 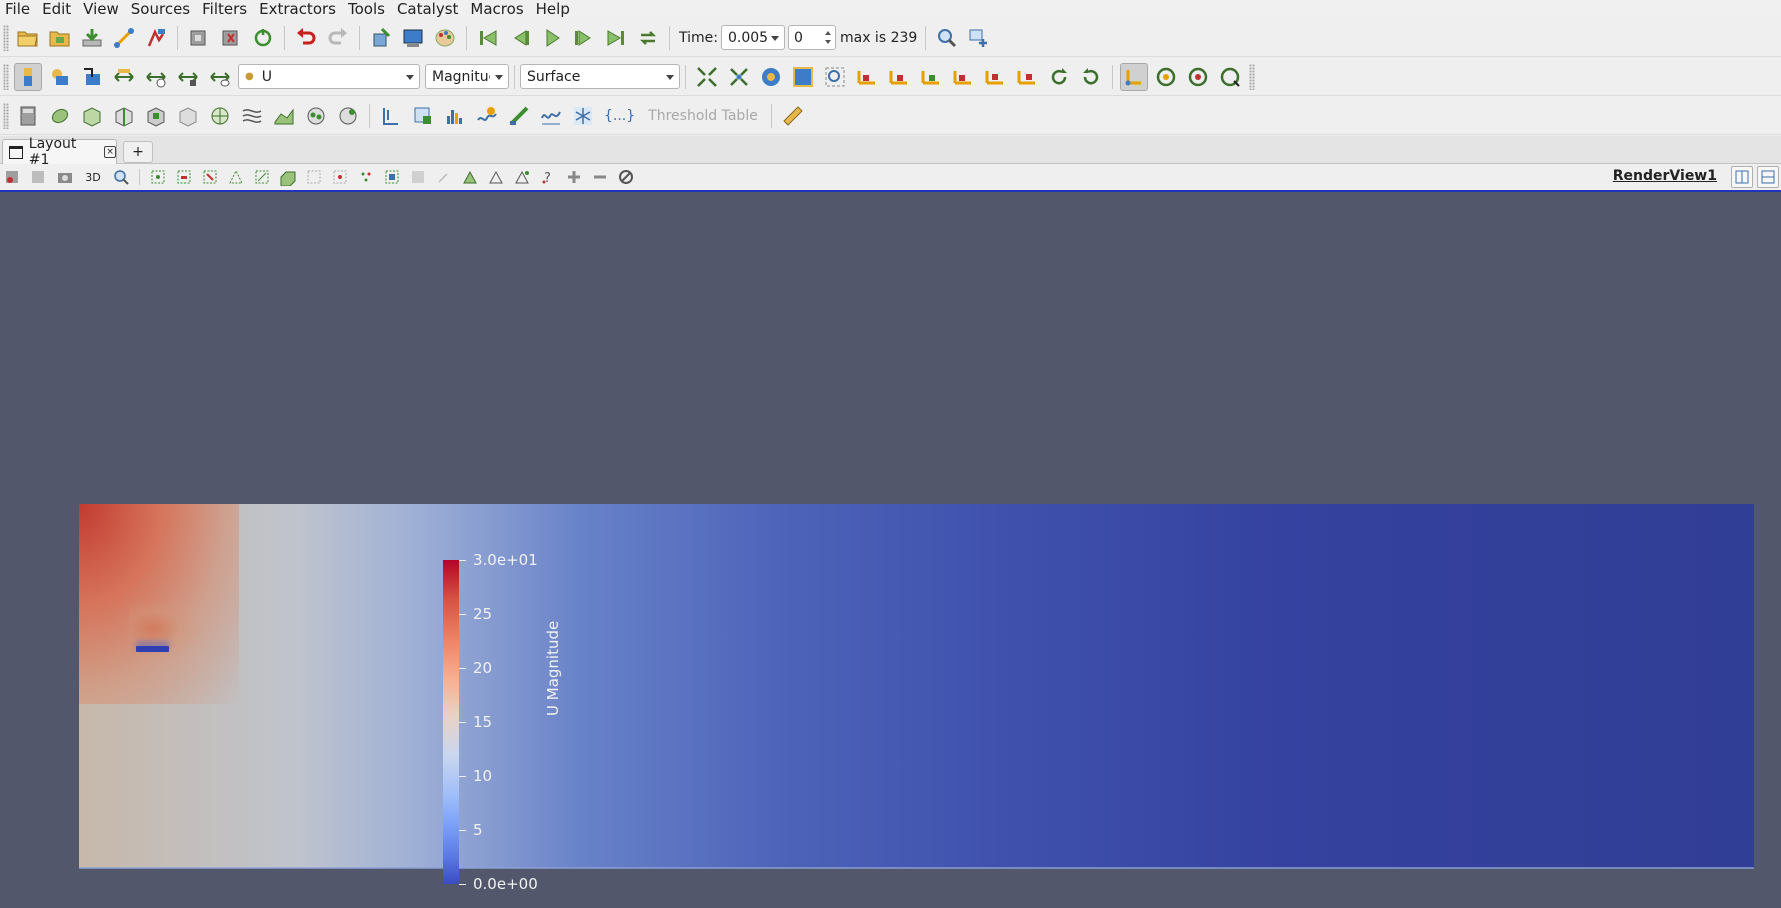 What do you see at coordinates (648, 38) in the screenshot?
I see `loop-button` at bounding box center [648, 38].